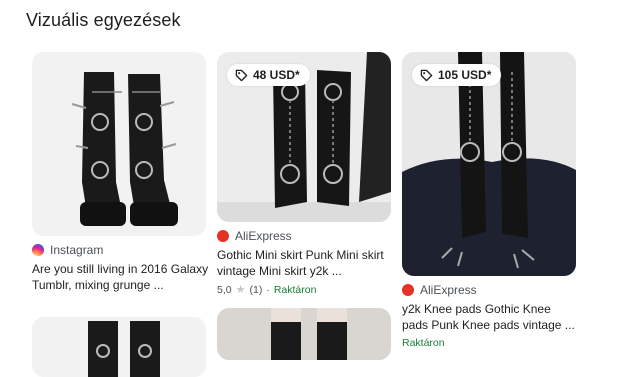 This screenshot has width=640, height=377. I want to click on result-source-3: AliExpress, so click(489, 290).